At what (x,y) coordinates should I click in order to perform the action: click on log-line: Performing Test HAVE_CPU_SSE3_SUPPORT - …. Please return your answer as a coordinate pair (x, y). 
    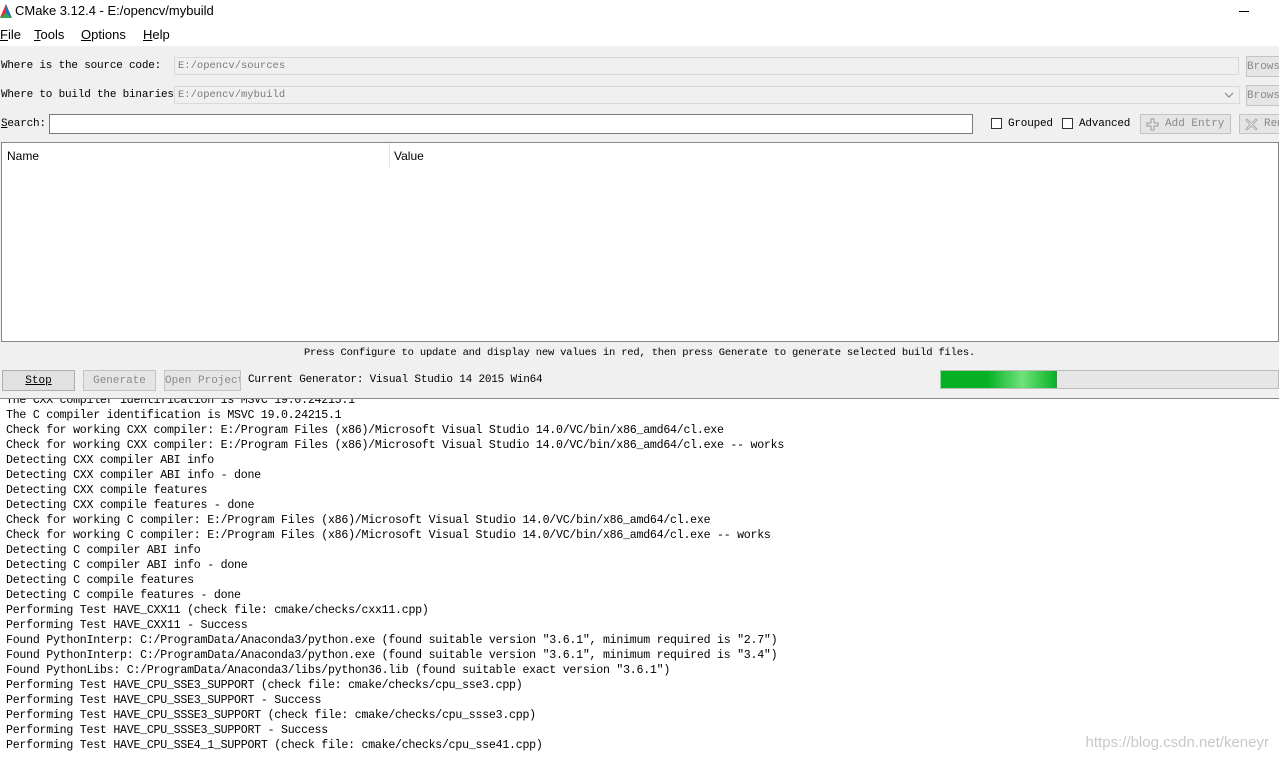
    Looking at the image, I should click on (164, 700).